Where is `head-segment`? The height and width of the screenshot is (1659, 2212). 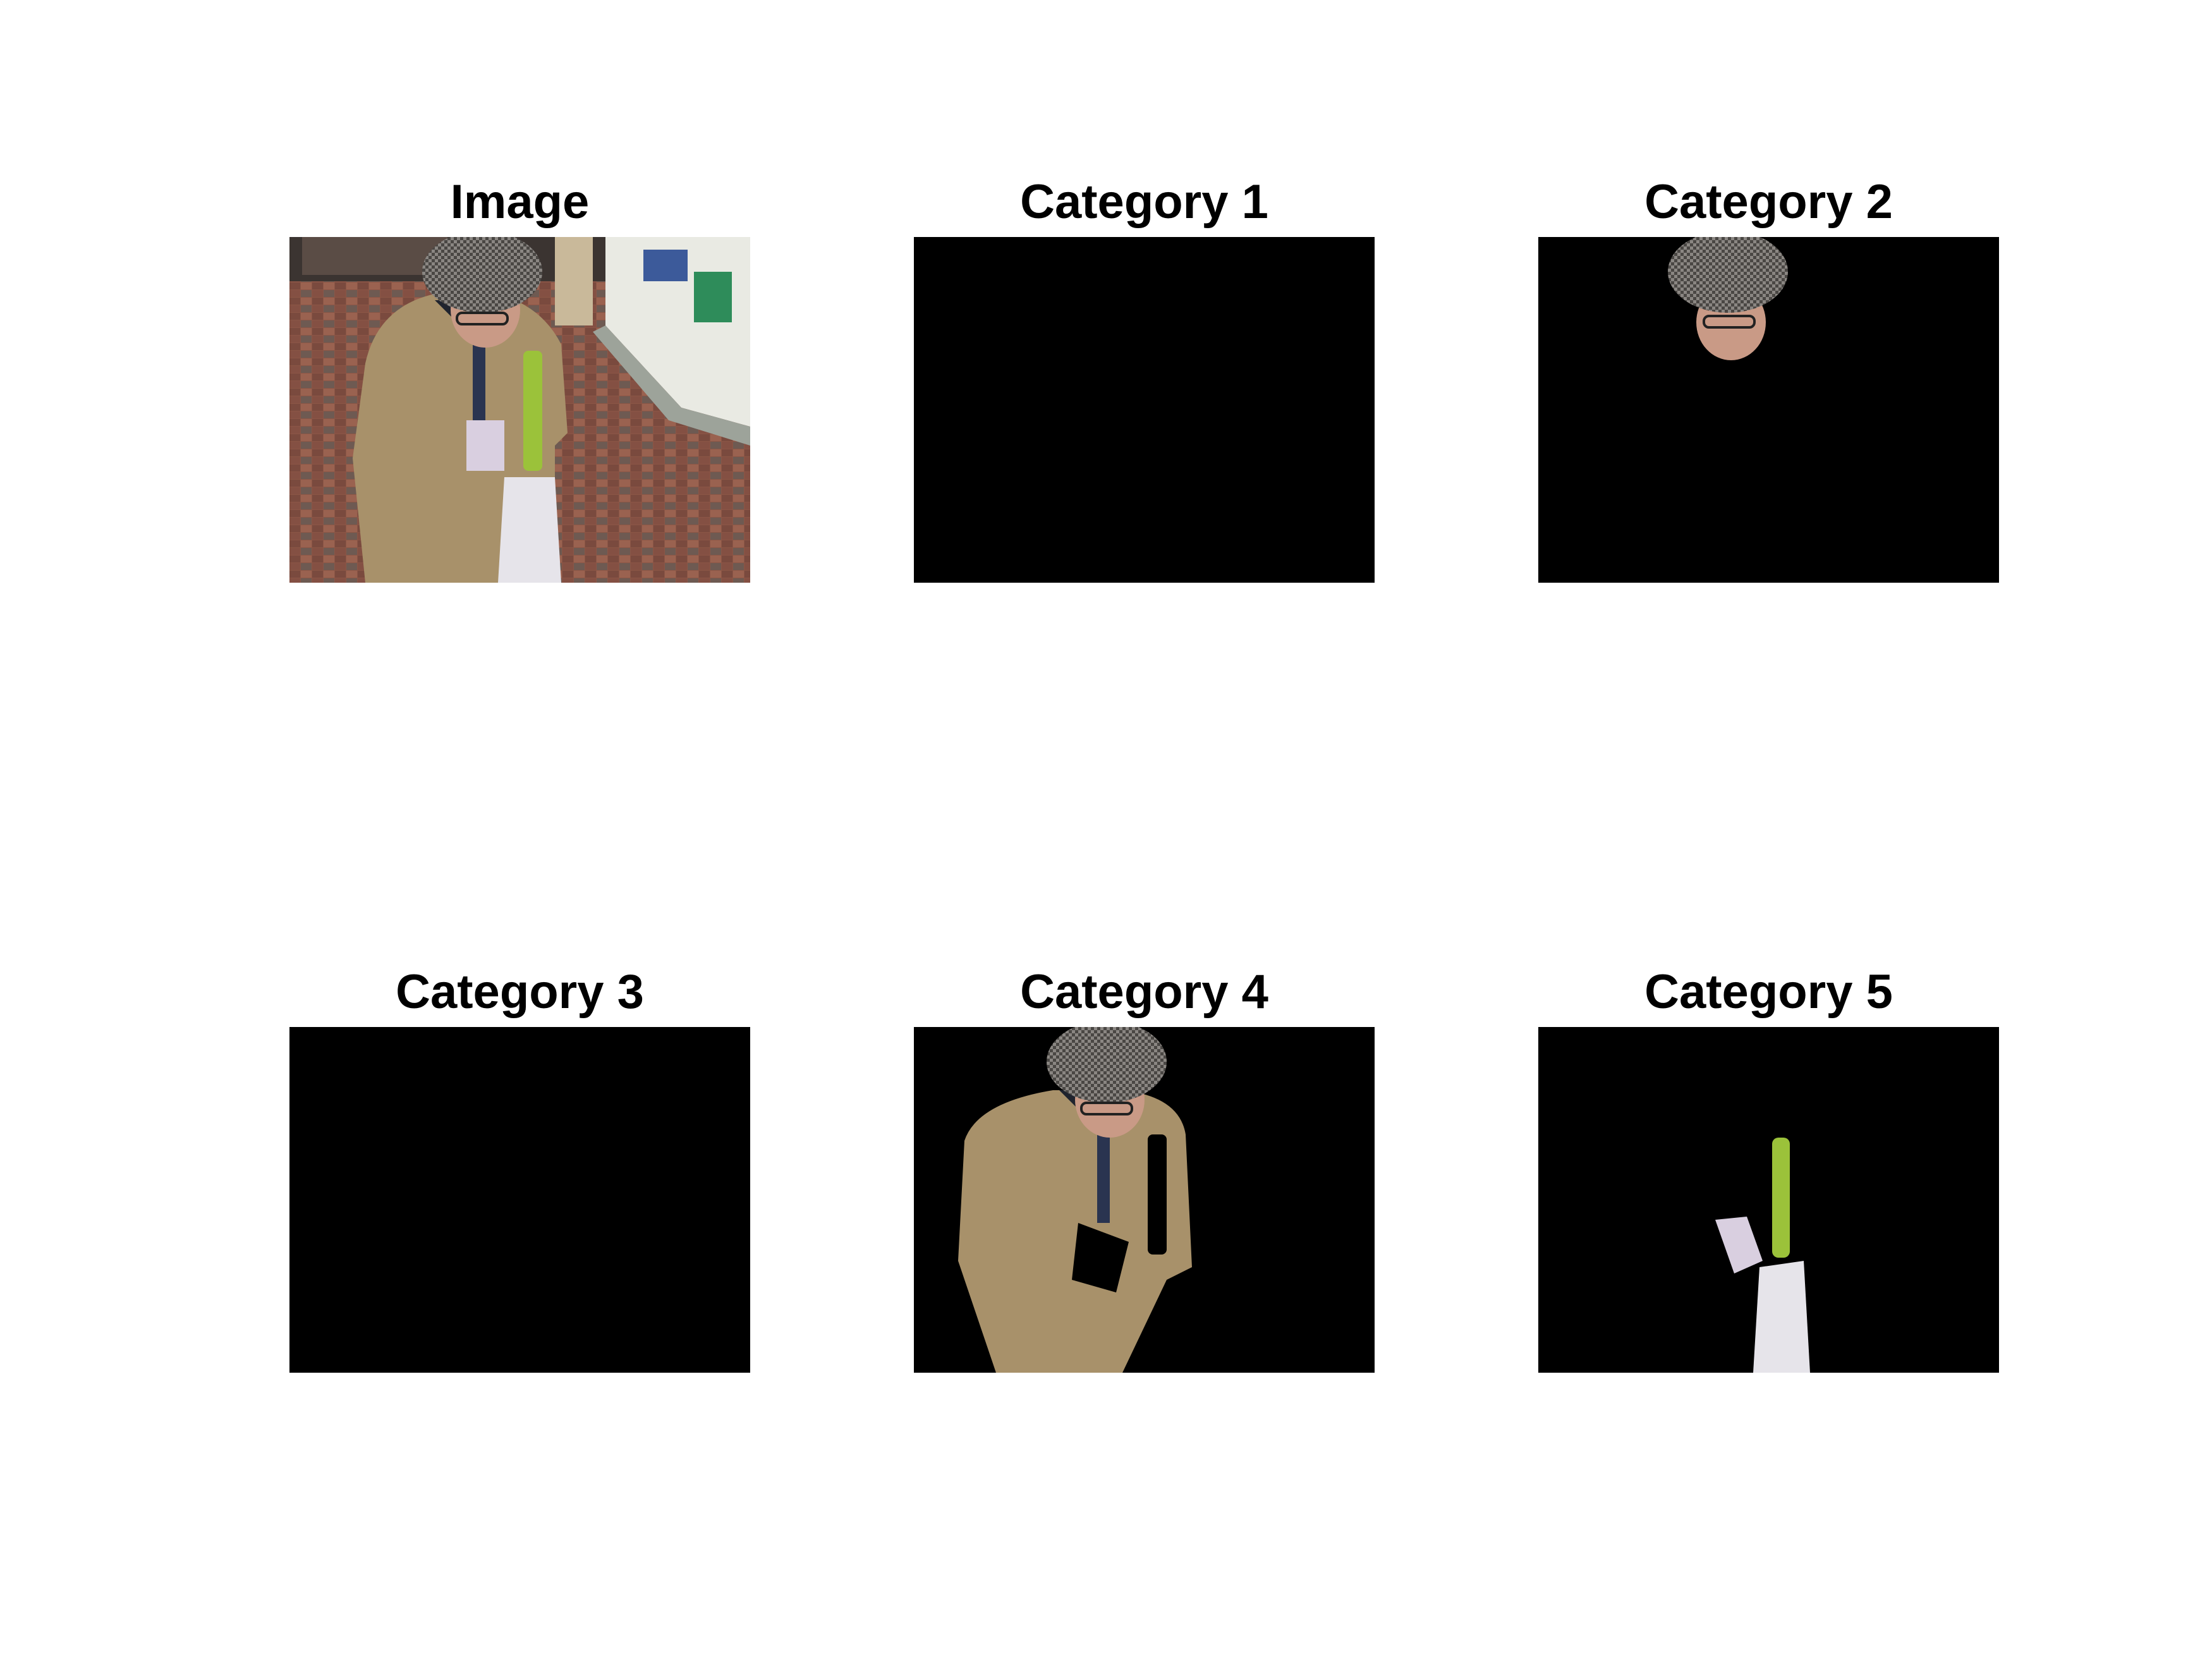
head-segment is located at coordinates (1728, 298).